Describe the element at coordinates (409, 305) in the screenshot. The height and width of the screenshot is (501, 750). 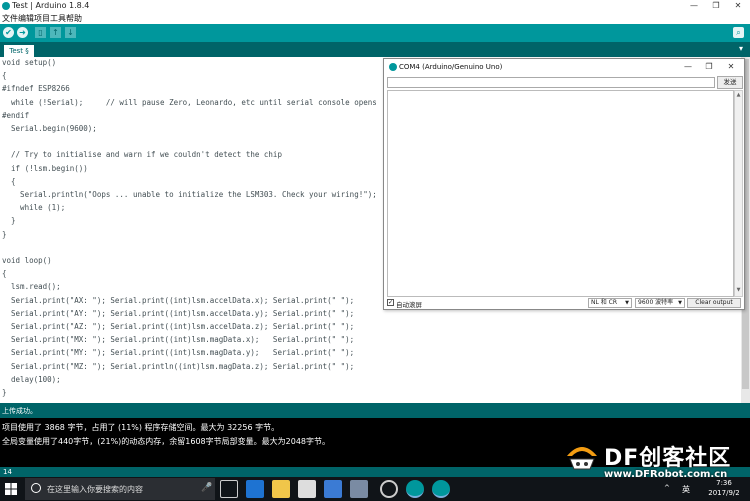
I see `autoscroll-label: 自动滚屏` at that location.